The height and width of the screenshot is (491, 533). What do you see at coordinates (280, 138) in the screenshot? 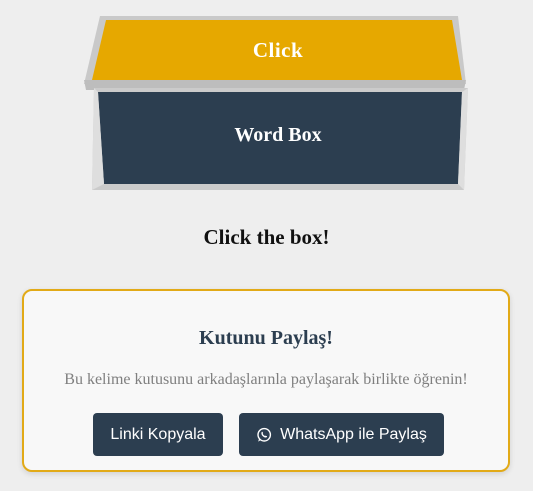
I see `box-front` at bounding box center [280, 138].